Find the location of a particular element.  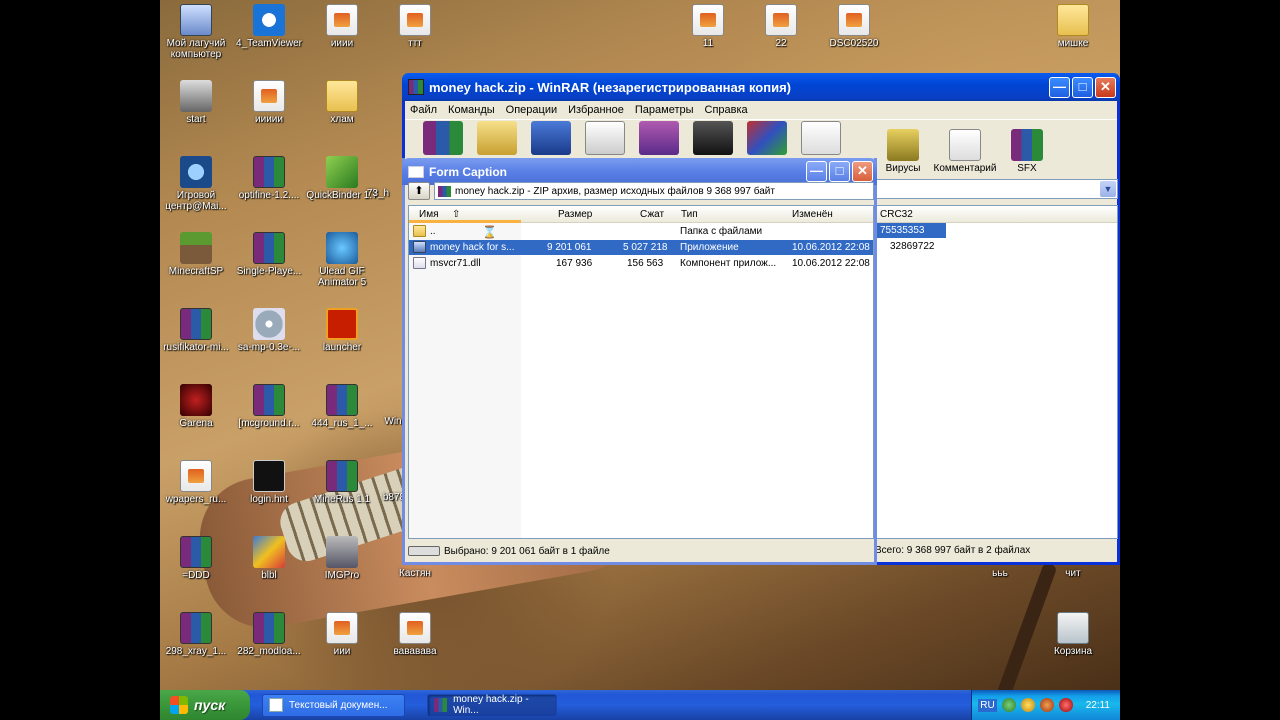

desktop-icon-start: start is located at coordinates (196, 102).